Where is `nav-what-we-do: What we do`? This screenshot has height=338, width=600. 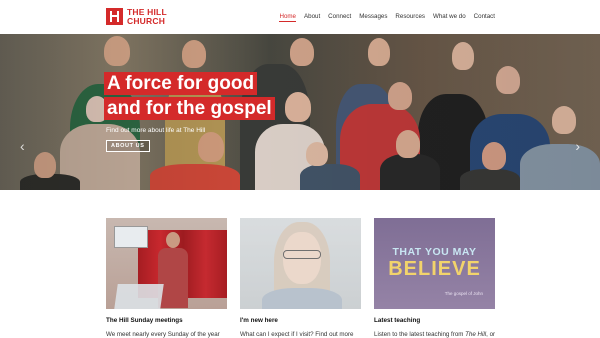
nav-what-we-do: What we do is located at coordinates (449, 17).